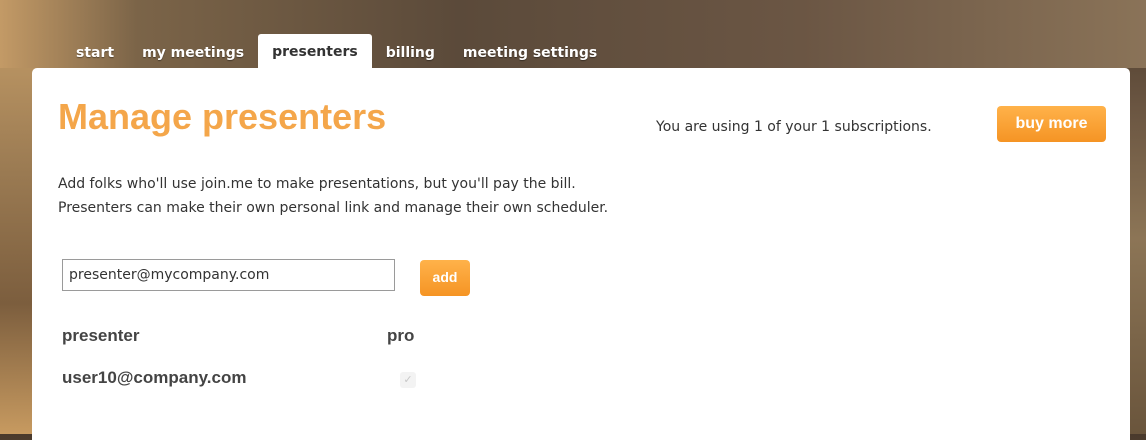 The width and height of the screenshot is (1146, 440). I want to click on subscription-note: You are using 1 of your 1 subscriptions., so click(794, 127).